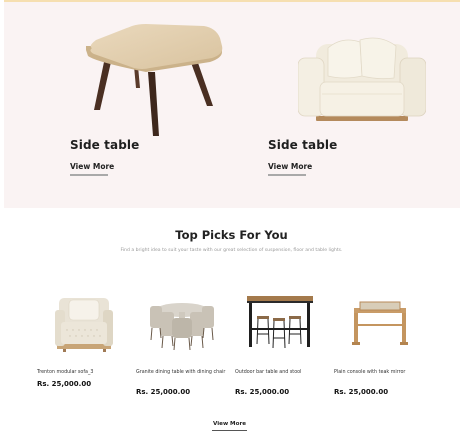 Image resolution: width=463 pixels, height=446 pixels. I want to click on modular-sofa-image, so click(84, 325).